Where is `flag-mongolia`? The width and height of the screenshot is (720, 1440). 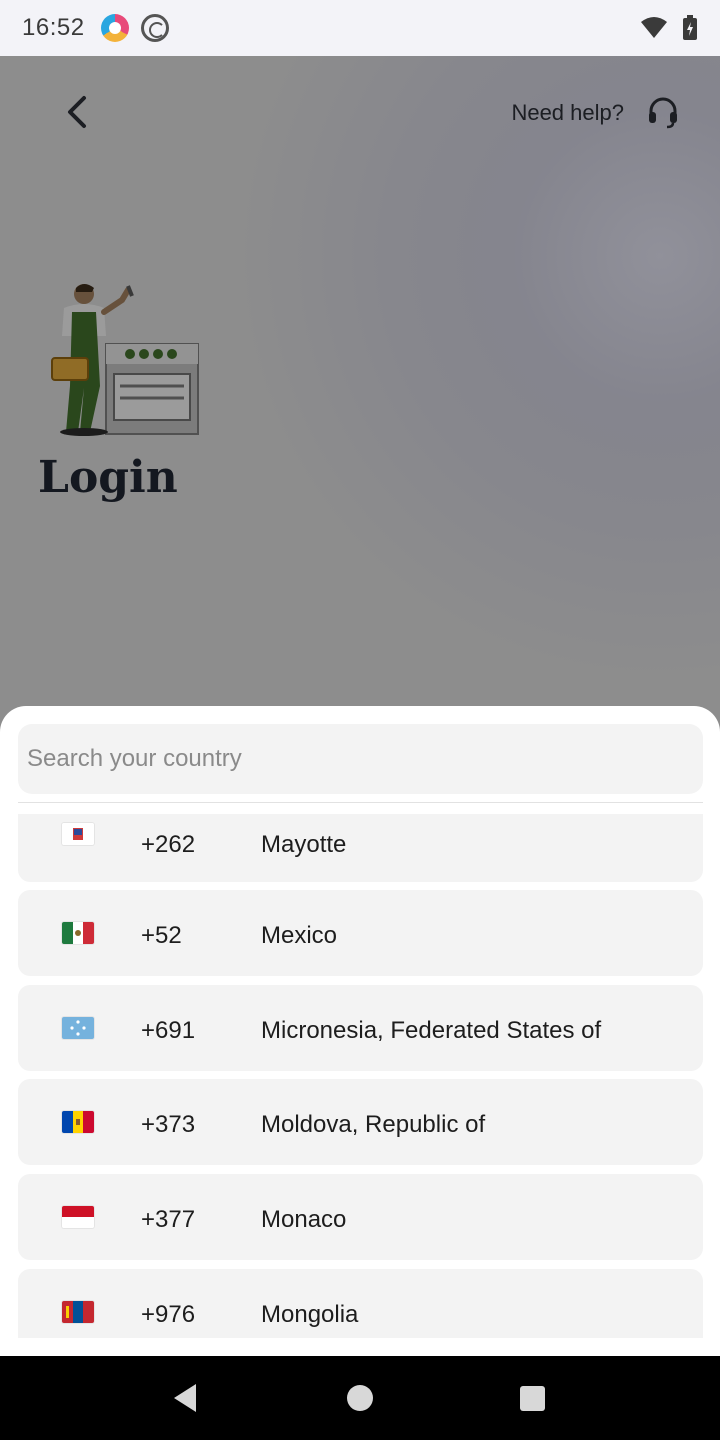 flag-mongolia is located at coordinates (78, 1312).